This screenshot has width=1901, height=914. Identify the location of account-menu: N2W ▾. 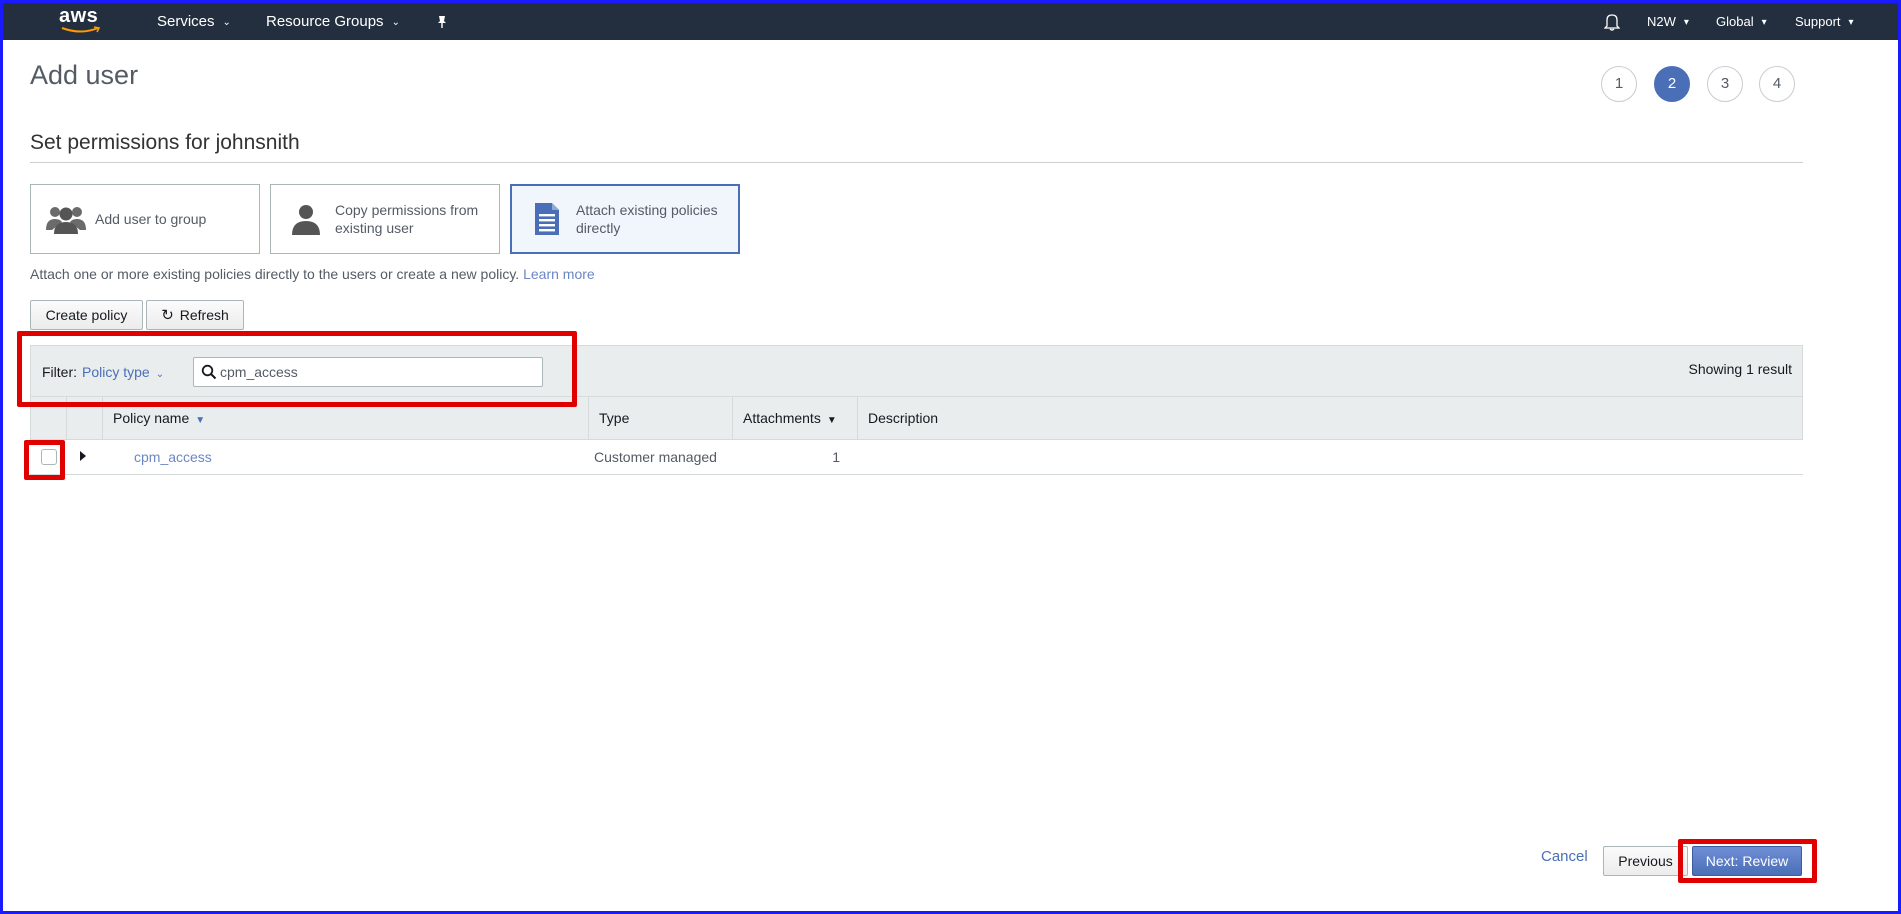
(1668, 21).